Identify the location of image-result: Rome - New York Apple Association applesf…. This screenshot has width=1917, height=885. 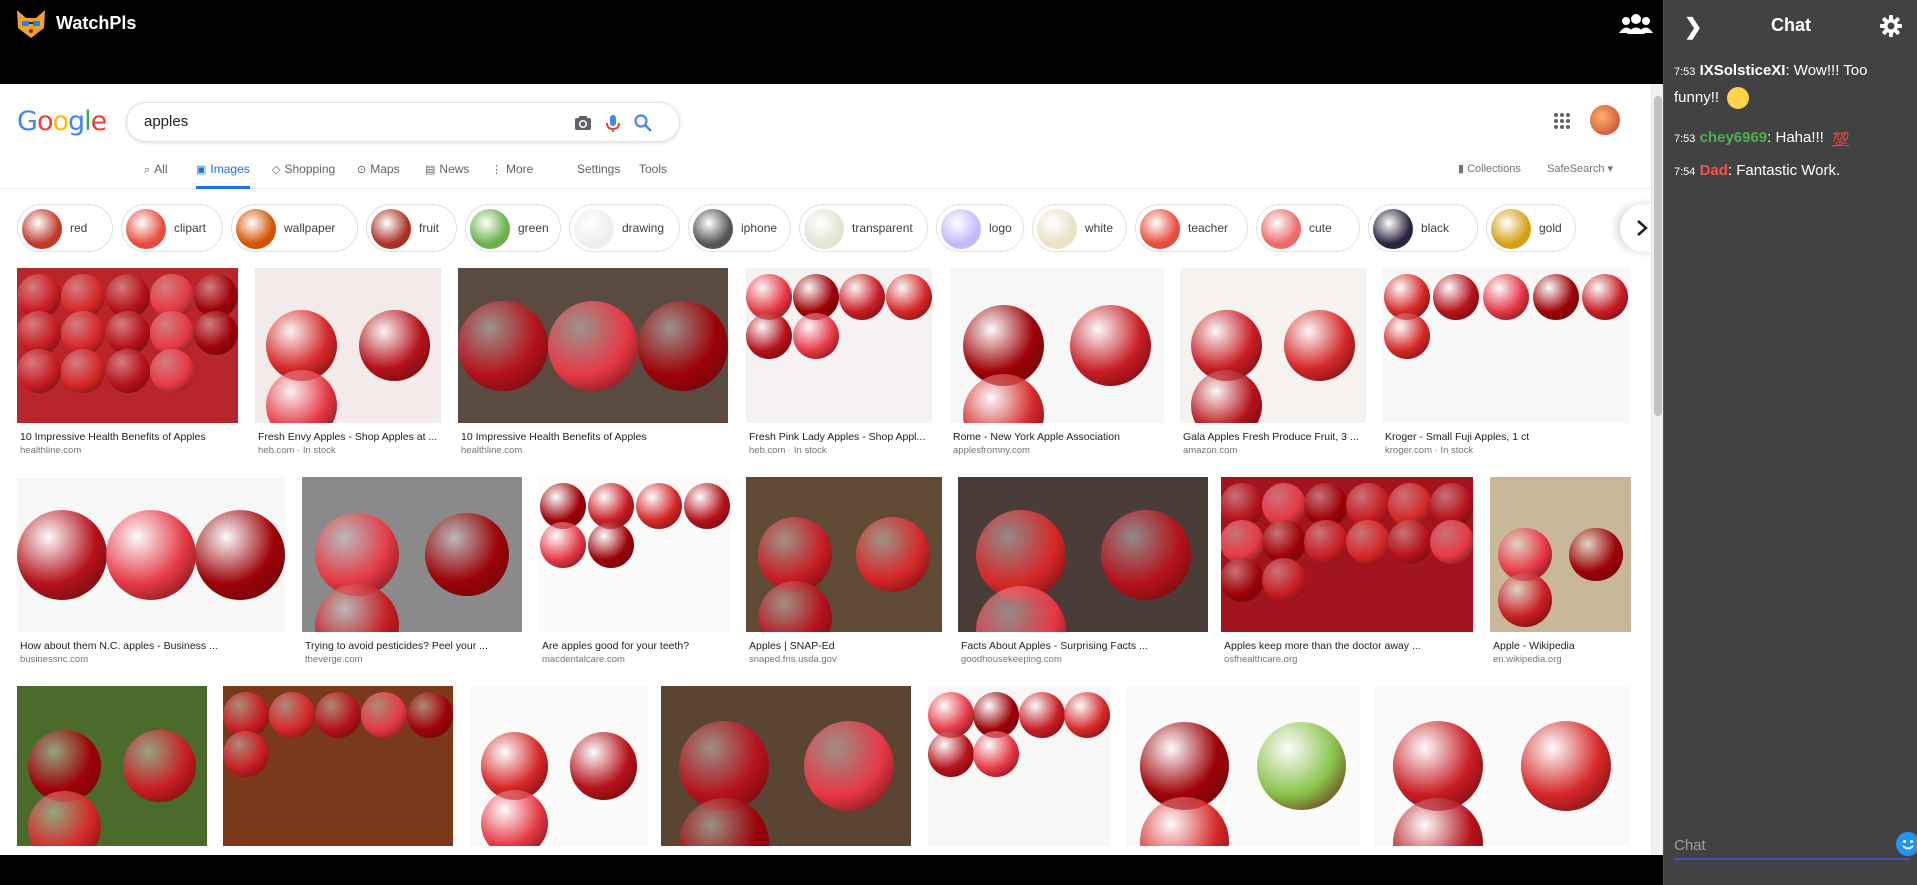
(1057, 365).